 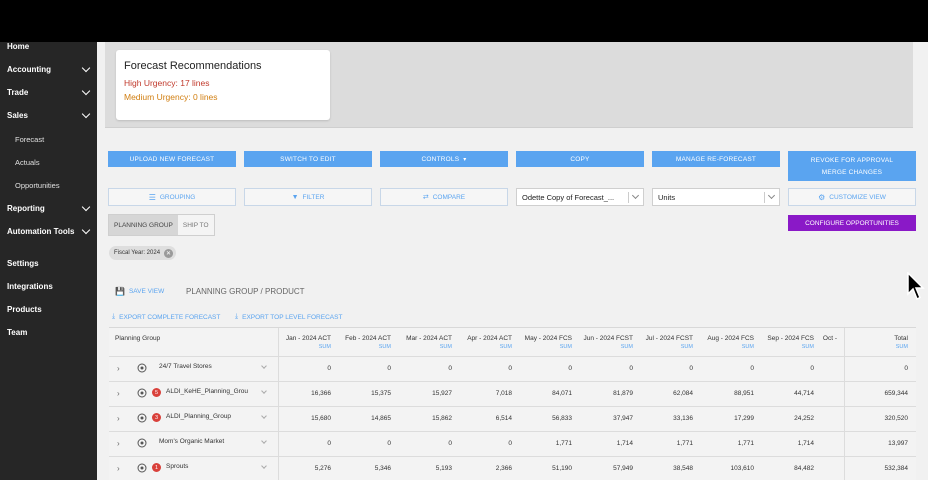 I want to click on close-icon: ✕, so click(x=169, y=253).